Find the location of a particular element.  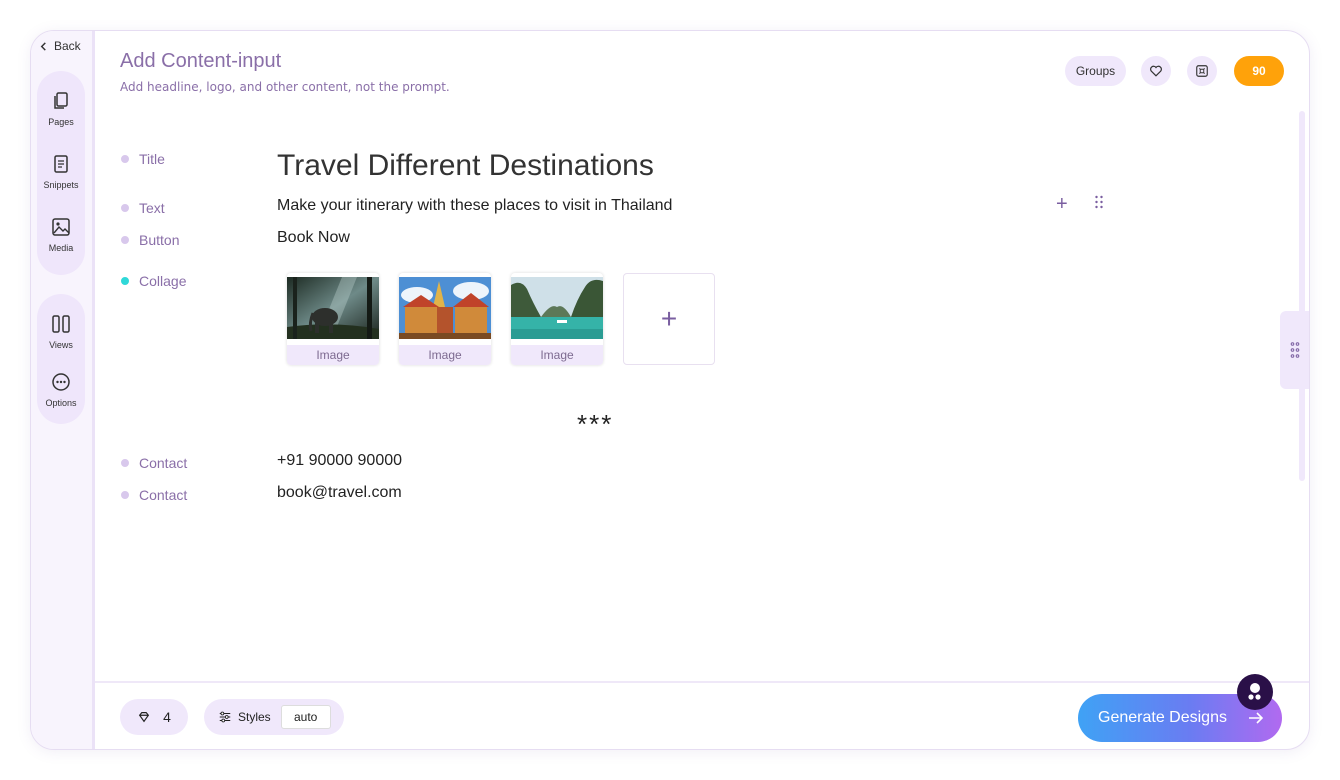

row-label-collage: Collage is located at coordinates (153, 281).